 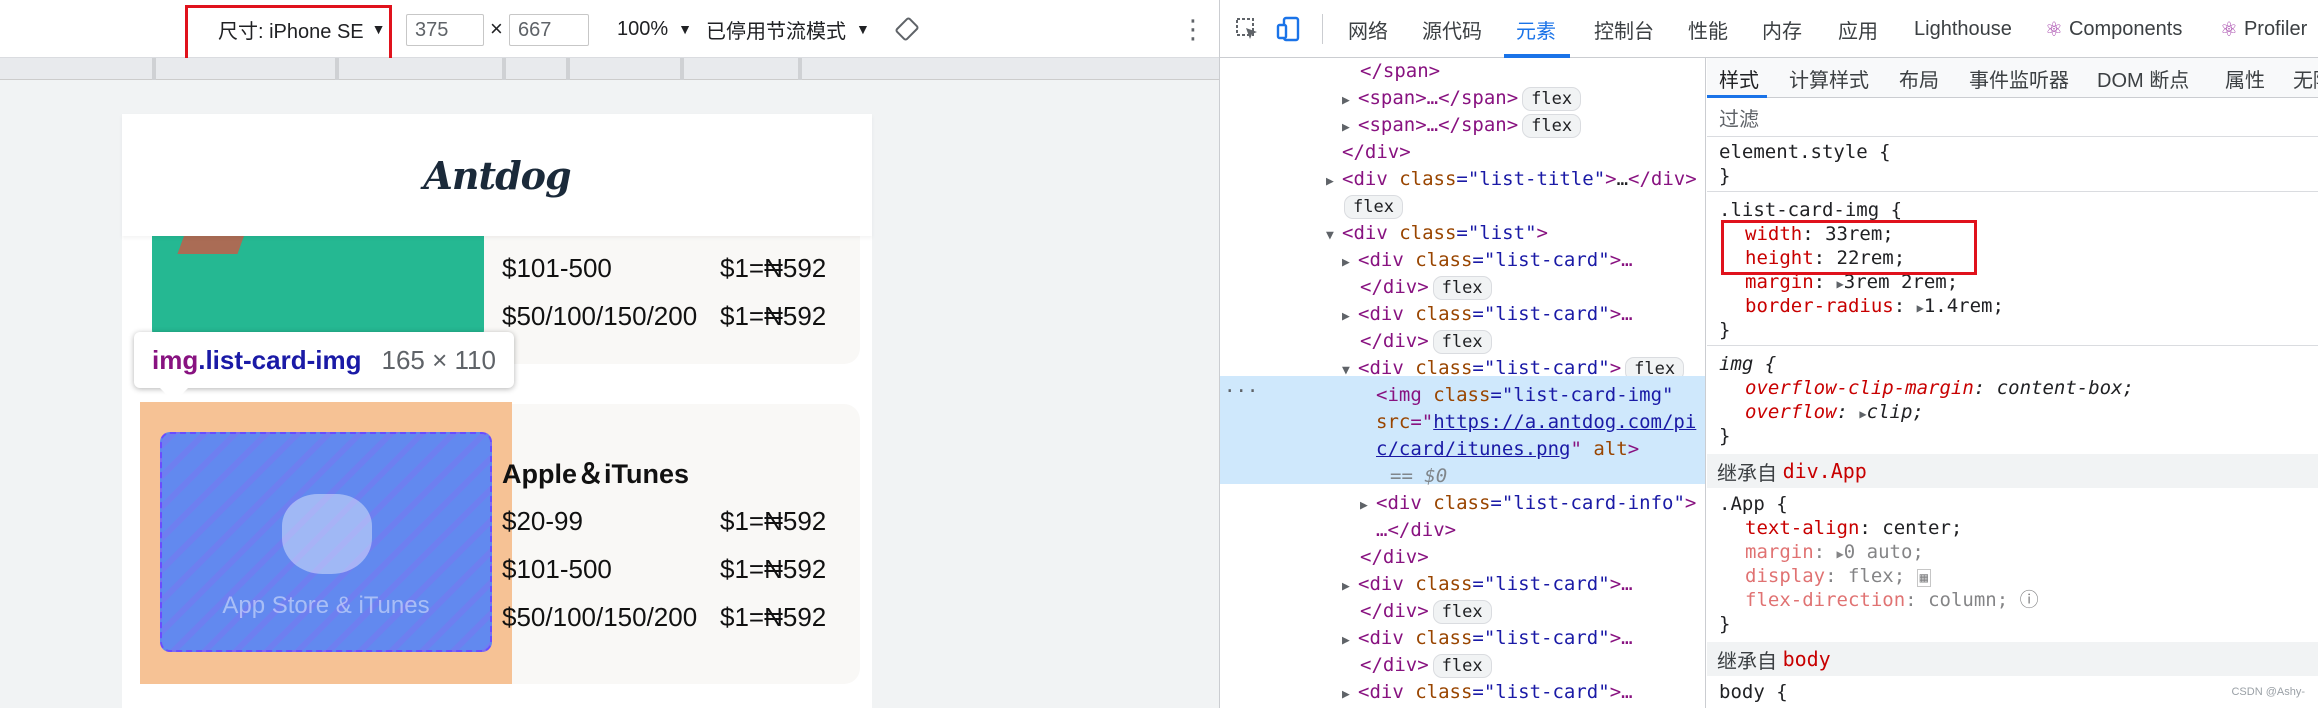 What do you see at coordinates (1437, 233) in the screenshot?
I see `dom-line: ▼ <div class="list">` at bounding box center [1437, 233].